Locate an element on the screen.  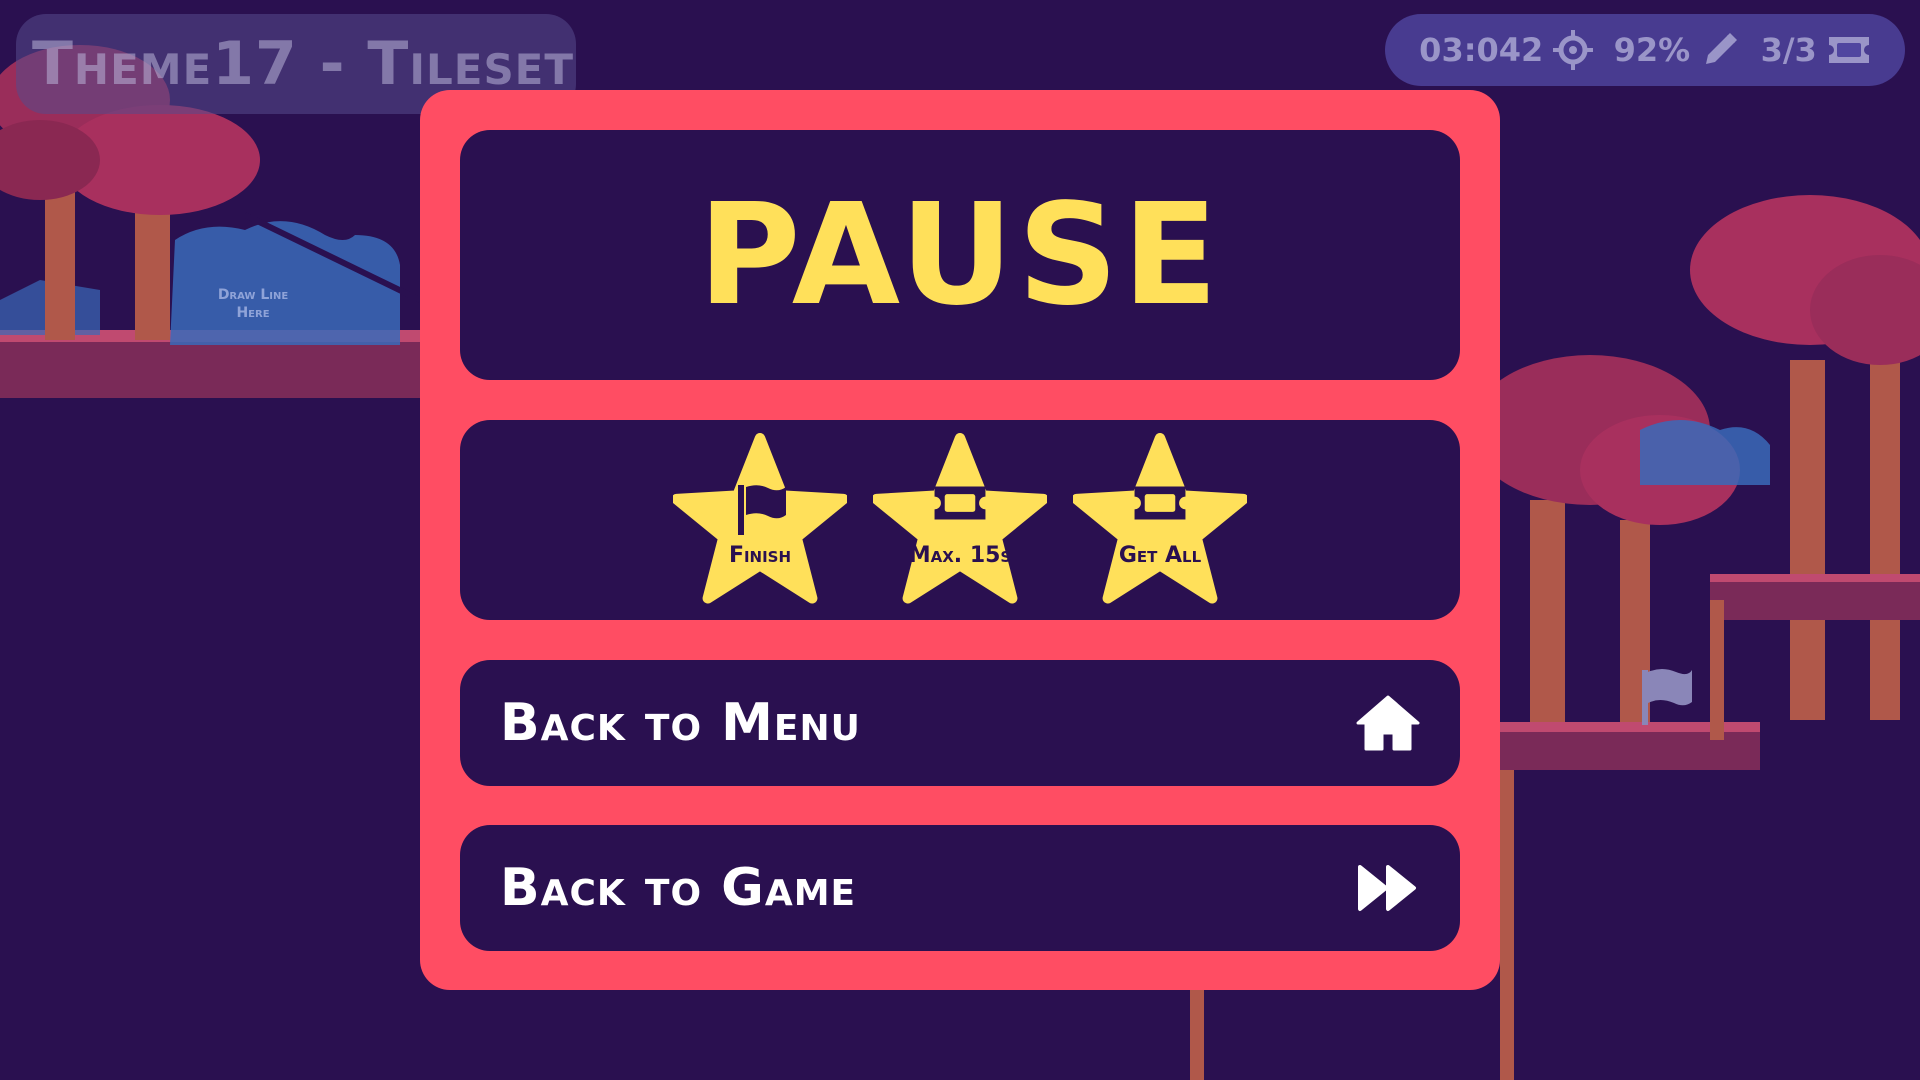
back-to-game-label: Back to Game is located at coordinates (678, 888).